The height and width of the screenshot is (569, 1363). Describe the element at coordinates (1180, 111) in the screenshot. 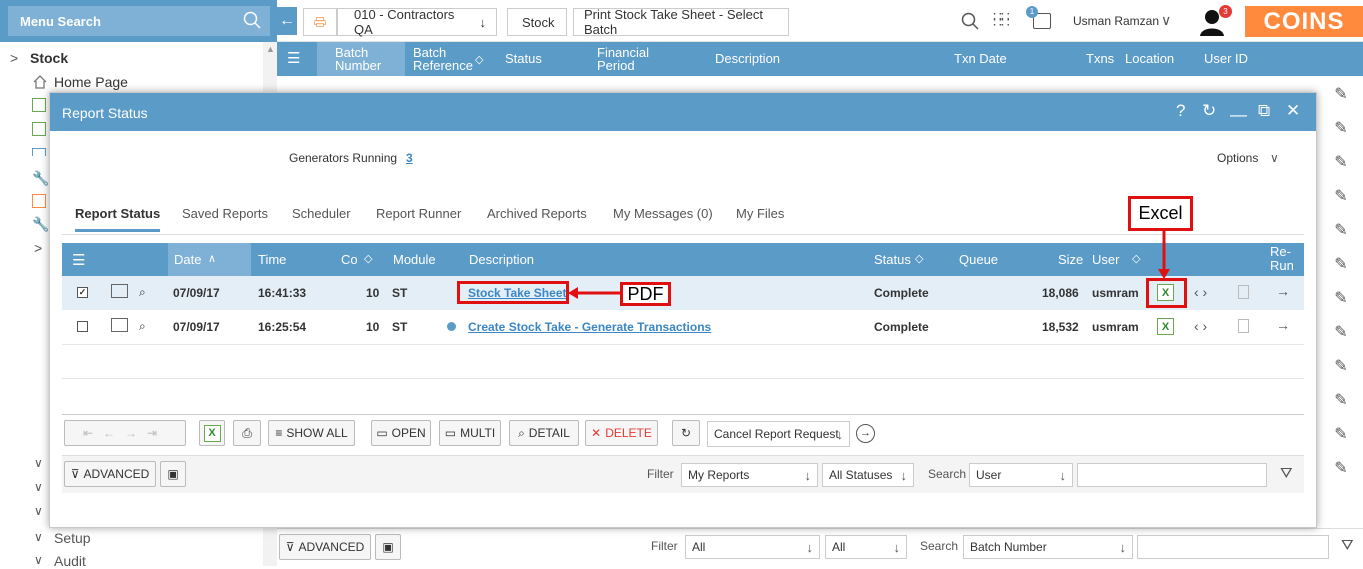

I see `help-icon: ?` at that location.